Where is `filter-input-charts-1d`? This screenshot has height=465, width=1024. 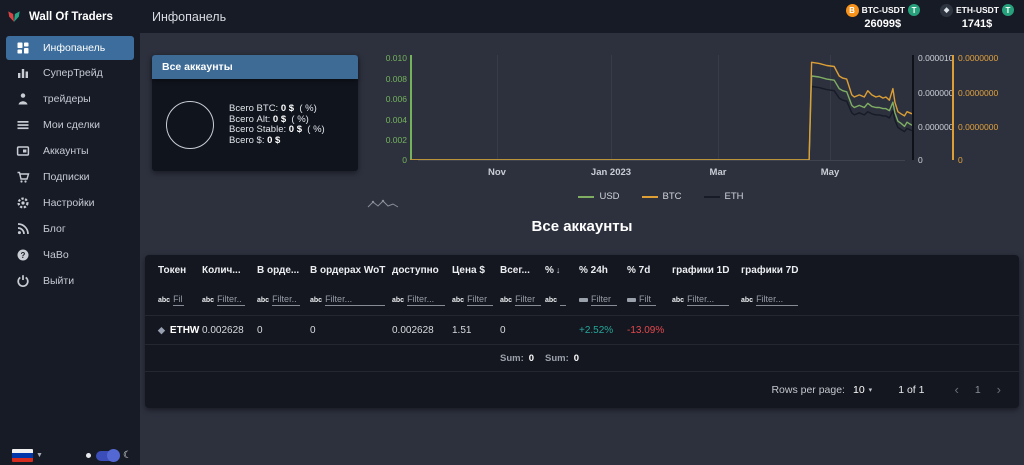 filter-input-charts-1d is located at coordinates (708, 300).